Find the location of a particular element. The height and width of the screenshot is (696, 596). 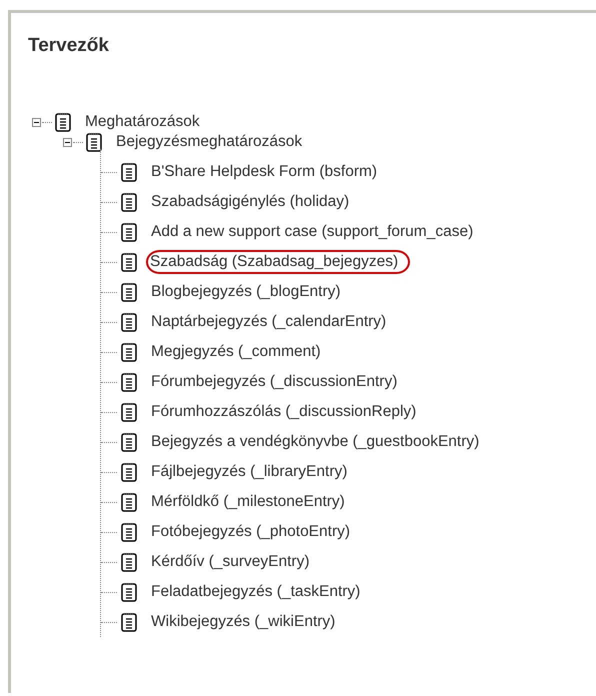

tree-item: Fotóbejegyzés (_photoEntry) is located at coordinates (251, 532).